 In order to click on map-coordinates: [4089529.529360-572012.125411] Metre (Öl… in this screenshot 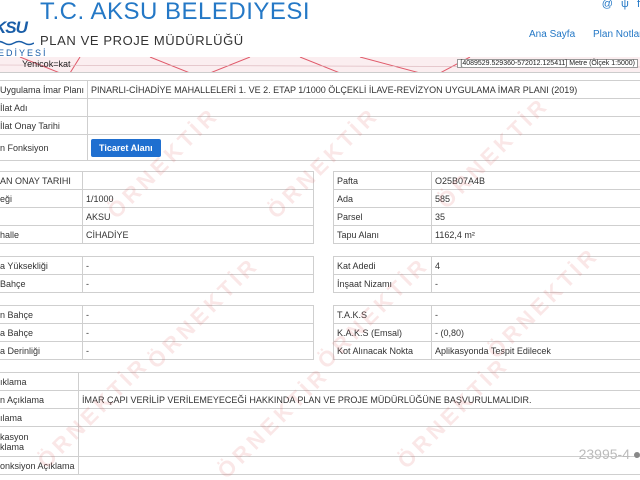, I will do `click(547, 63)`.